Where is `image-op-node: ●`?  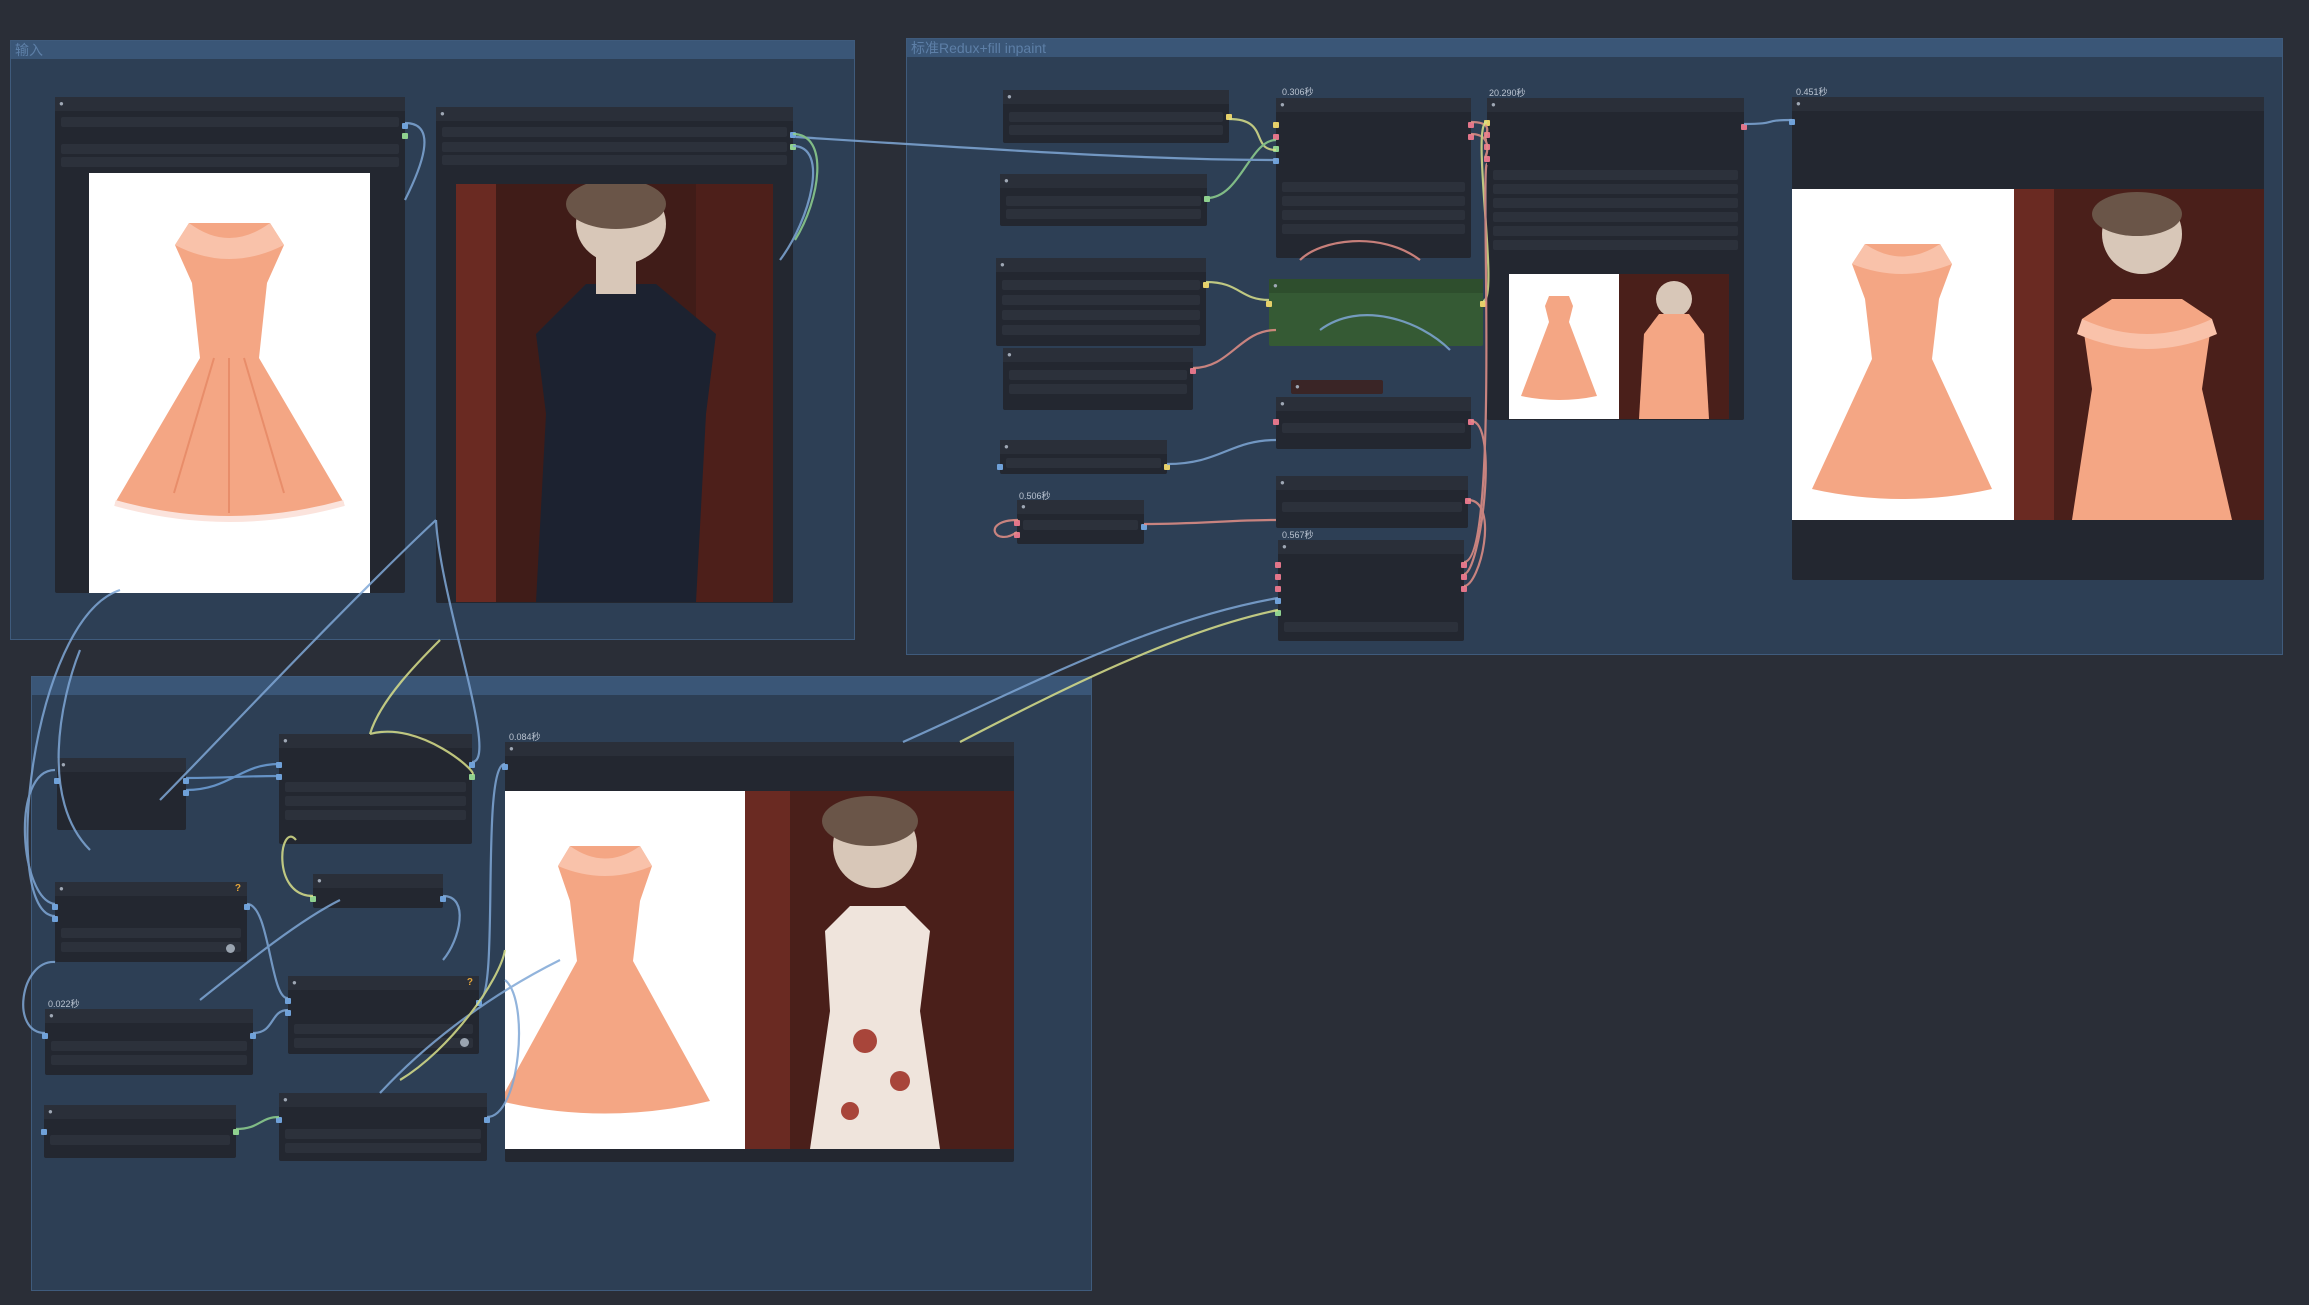
image-op-node: ● is located at coordinates (1373, 423).